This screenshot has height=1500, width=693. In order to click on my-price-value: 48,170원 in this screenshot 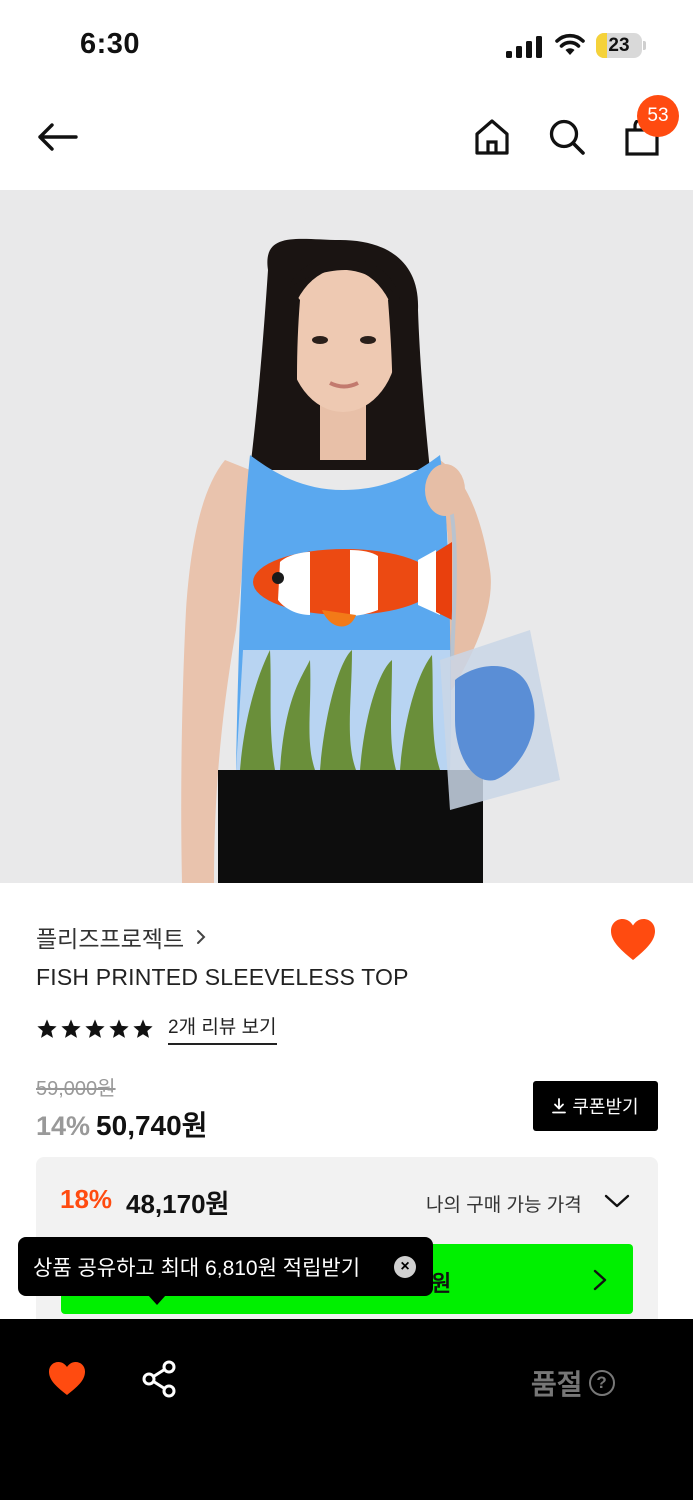, I will do `click(178, 1204)`.